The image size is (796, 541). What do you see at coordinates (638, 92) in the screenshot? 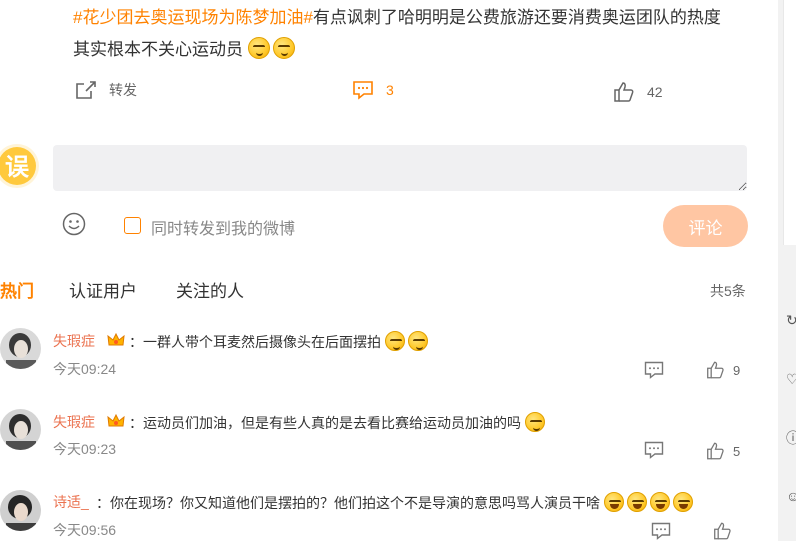
I see `like-button: 42` at bounding box center [638, 92].